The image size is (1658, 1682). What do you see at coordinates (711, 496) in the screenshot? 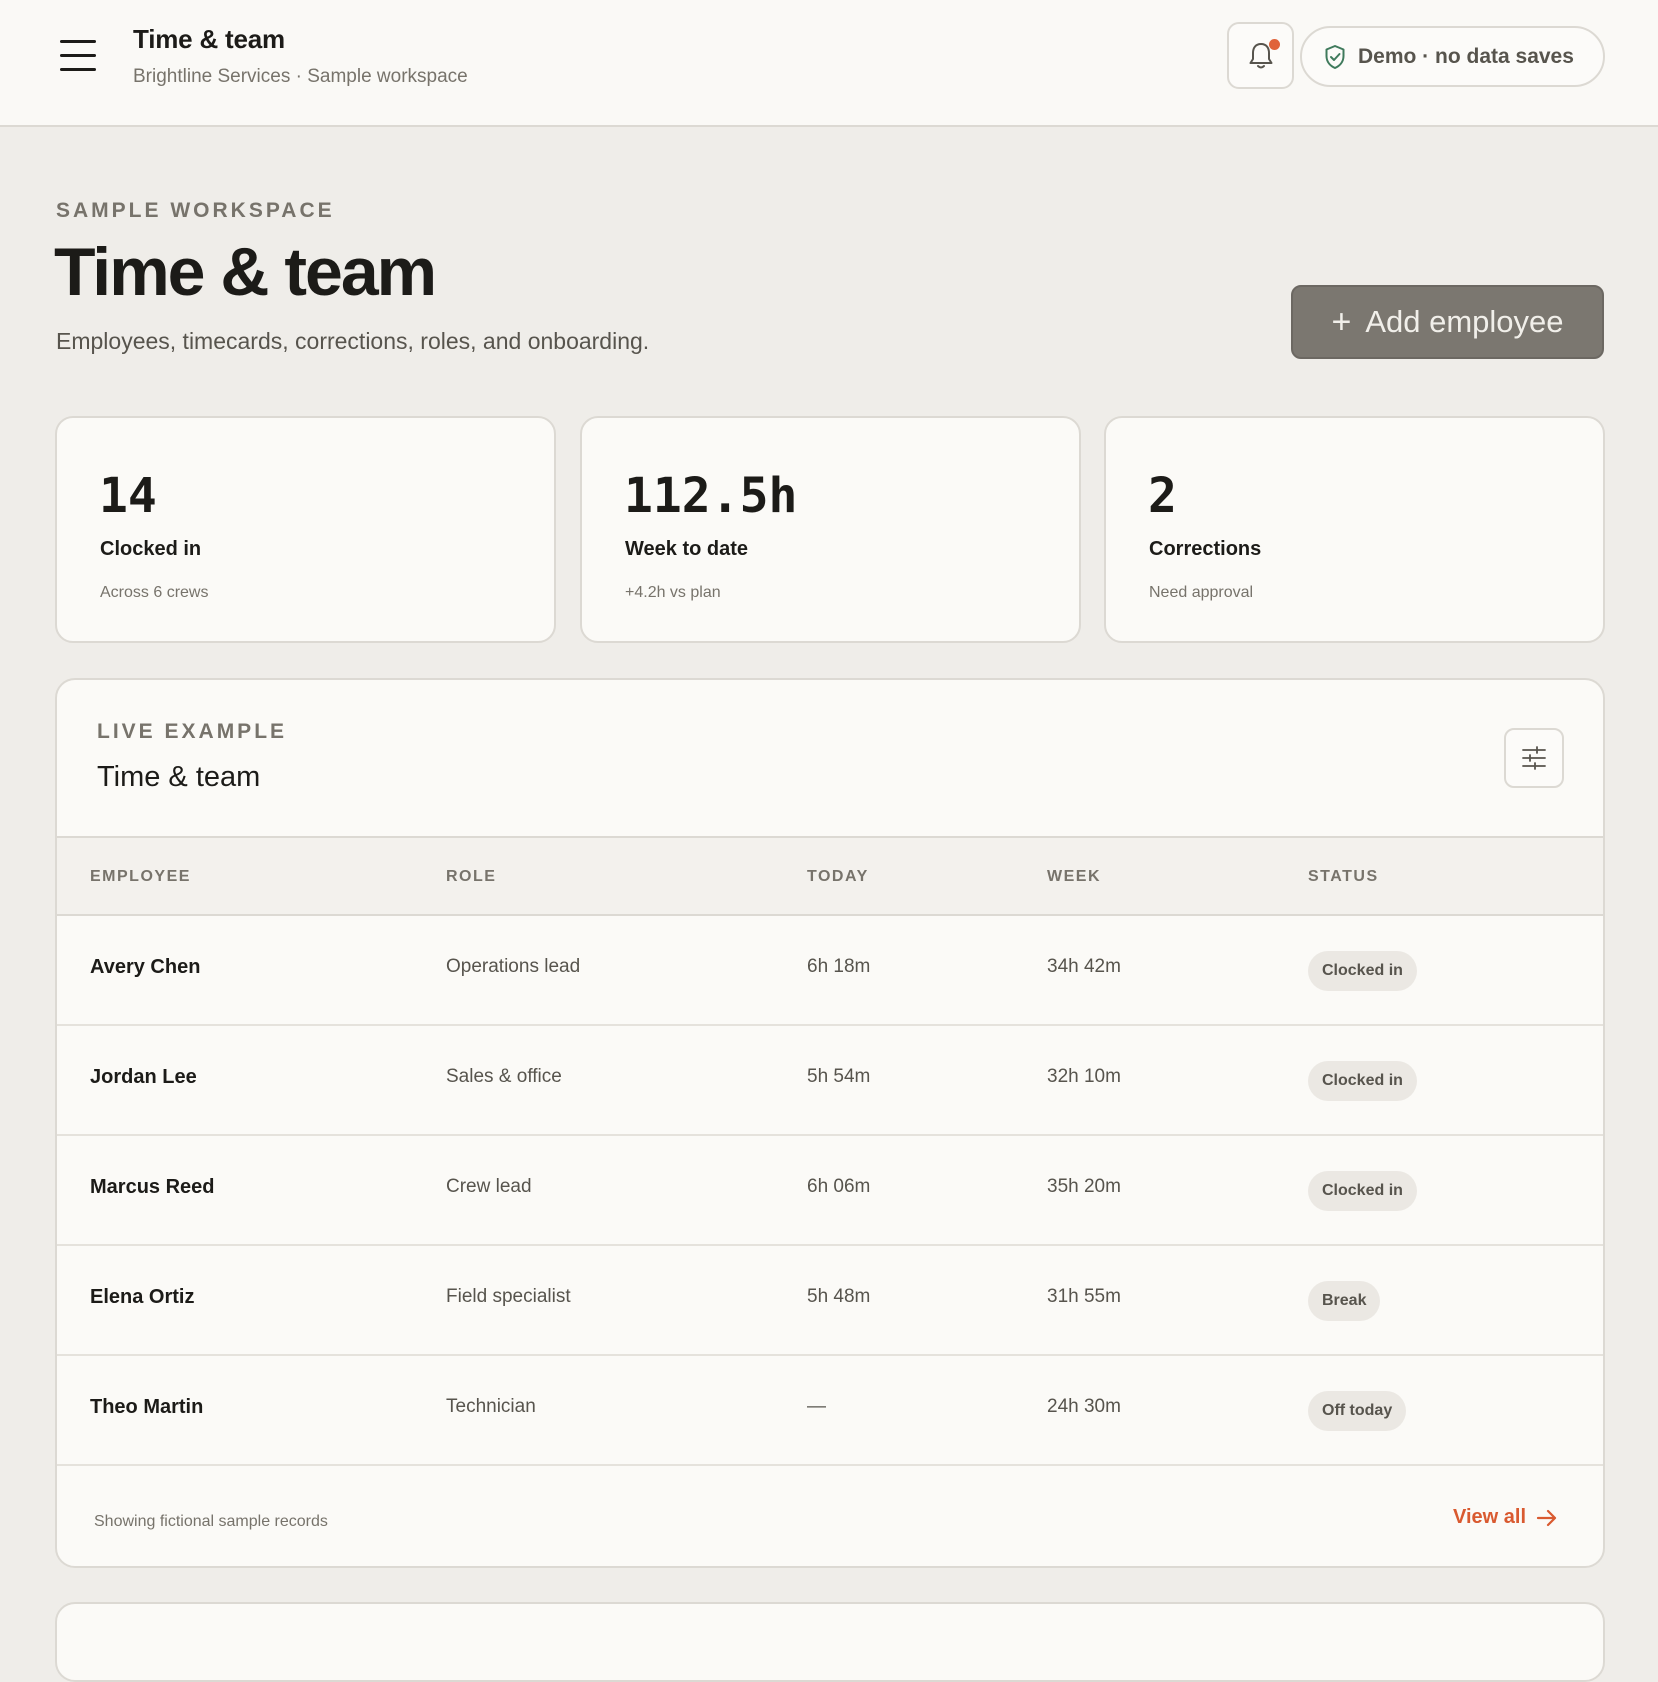
I see `stat-value: 112.5h` at bounding box center [711, 496].